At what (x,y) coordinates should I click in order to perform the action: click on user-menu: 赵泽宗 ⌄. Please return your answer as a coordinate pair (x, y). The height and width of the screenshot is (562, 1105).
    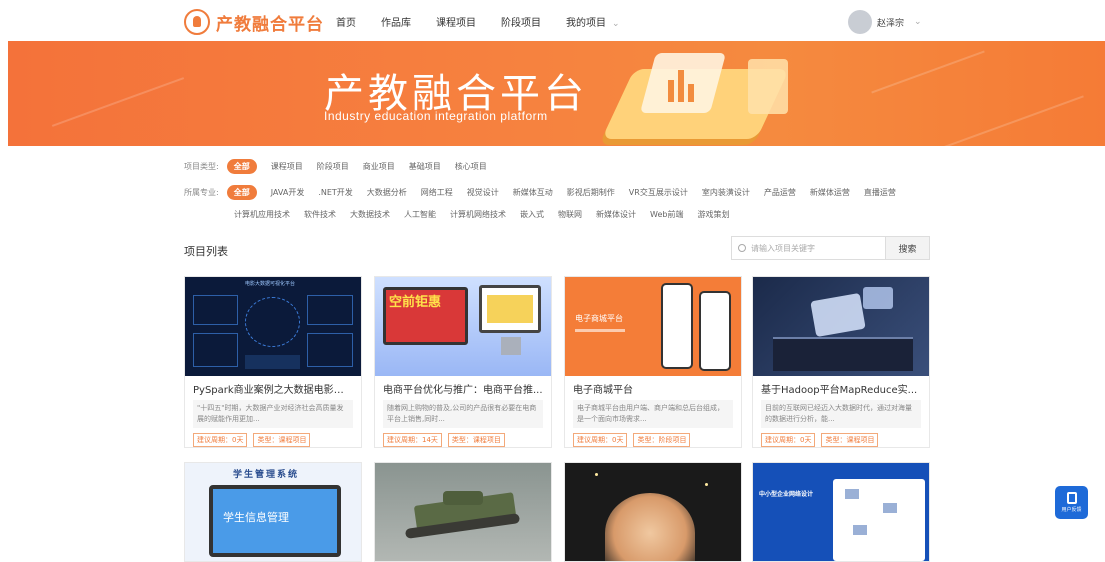
    Looking at the image, I should click on (885, 22).